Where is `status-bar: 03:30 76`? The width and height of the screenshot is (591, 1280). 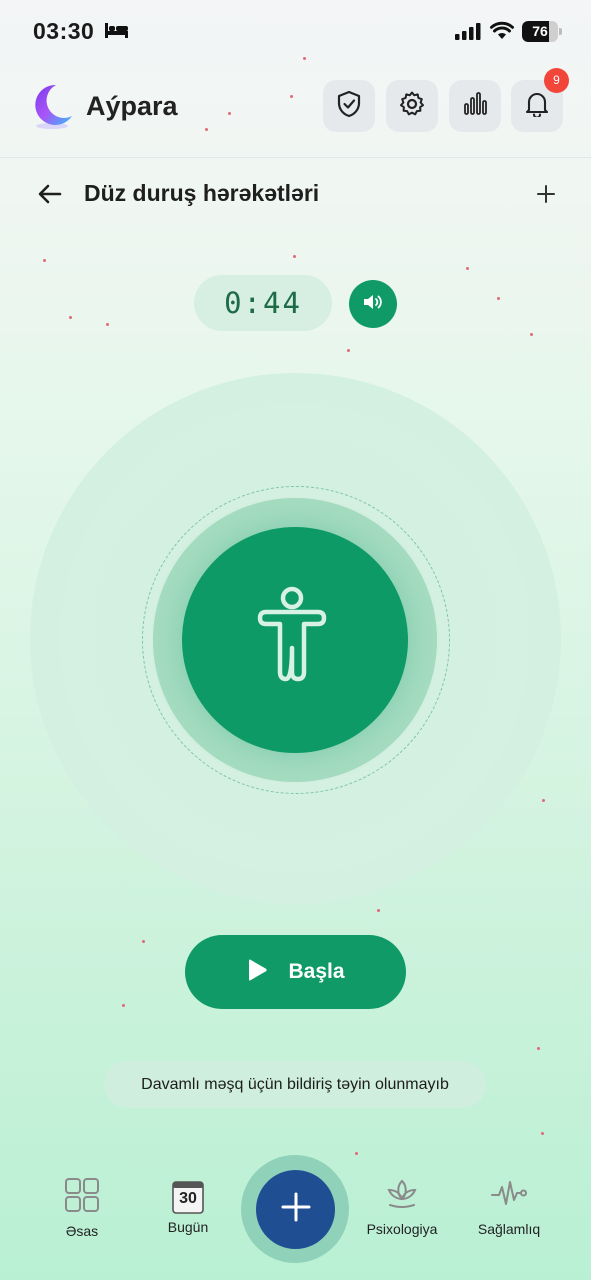
status-bar: 03:30 76 is located at coordinates (295, 31).